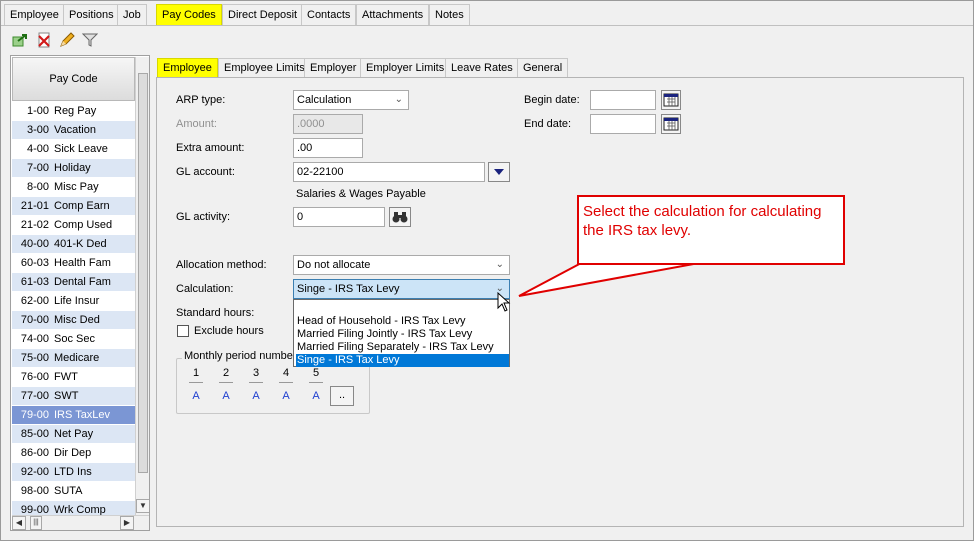 The height and width of the screenshot is (541, 974). What do you see at coordinates (402, 347) in the screenshot?
I see `calculation-option-married-separately: Married Filing Separately - IRS Tax Levy` at bounding box center [402, 347].